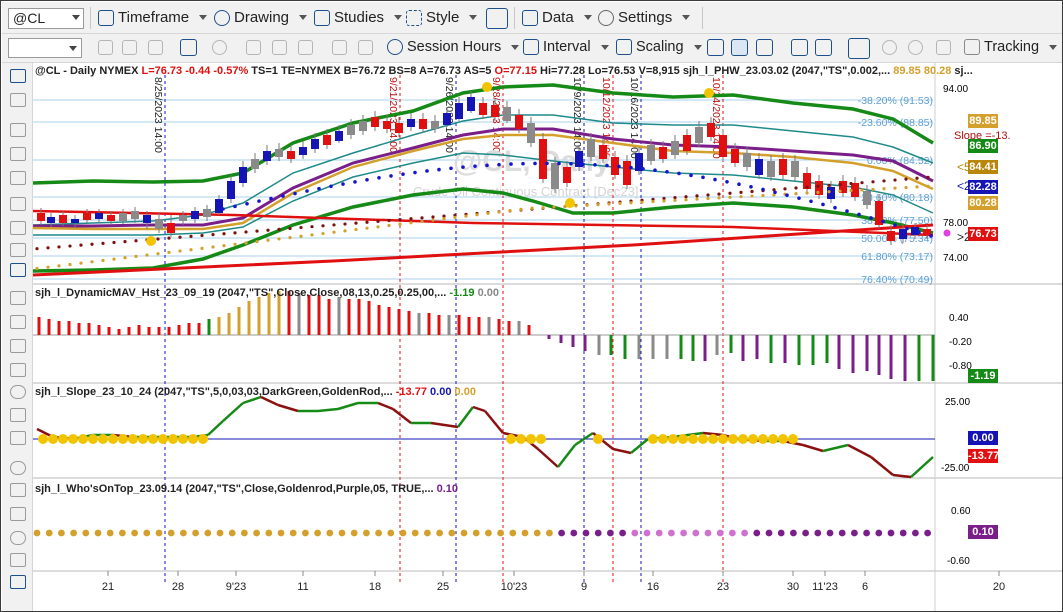  What do you see at coordinates (18, 250) in the screenshot?
I see `fib-icon` at bounding box center [18, 250].